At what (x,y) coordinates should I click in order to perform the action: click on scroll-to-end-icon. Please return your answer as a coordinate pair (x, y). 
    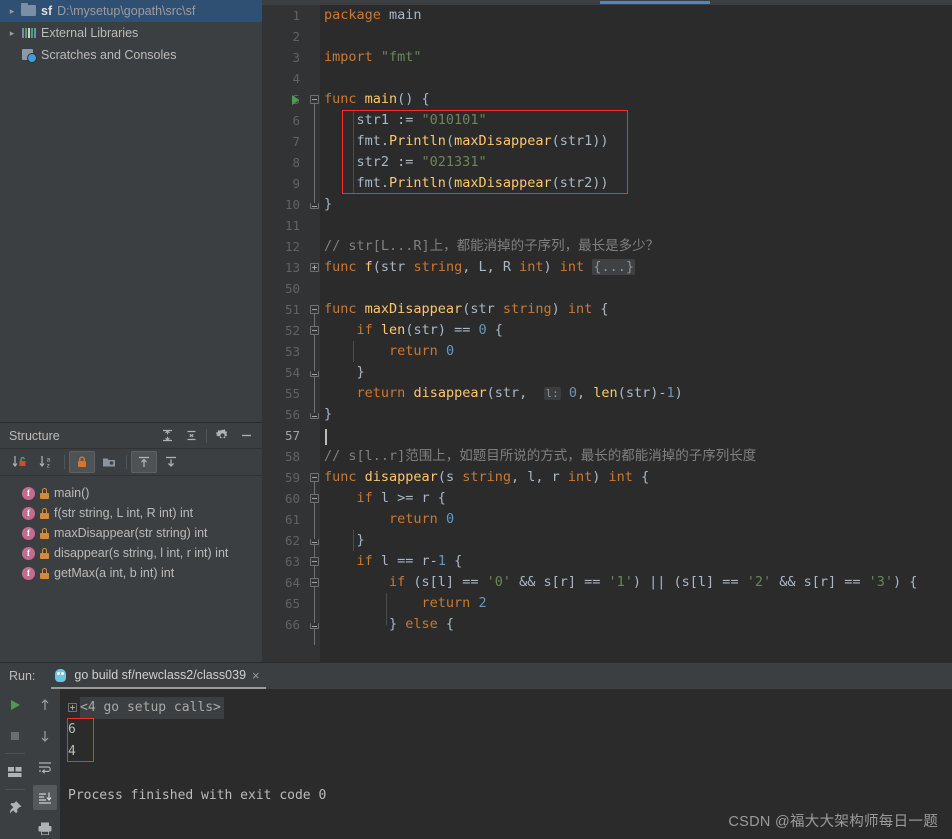
    Looking at the image, I should click on (45, 797).